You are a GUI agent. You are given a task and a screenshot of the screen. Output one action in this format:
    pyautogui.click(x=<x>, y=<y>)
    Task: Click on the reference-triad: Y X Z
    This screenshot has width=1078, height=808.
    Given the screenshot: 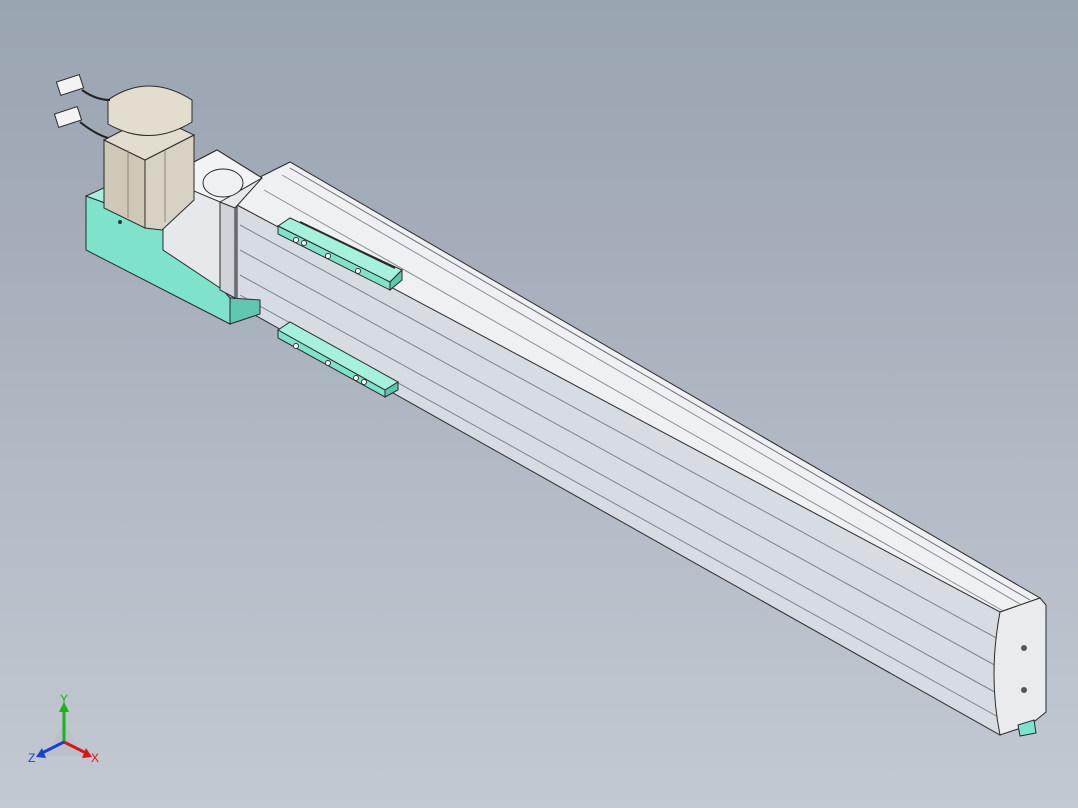 What is the action you would take?
    pyautogui.click(x=66, y=733)
    